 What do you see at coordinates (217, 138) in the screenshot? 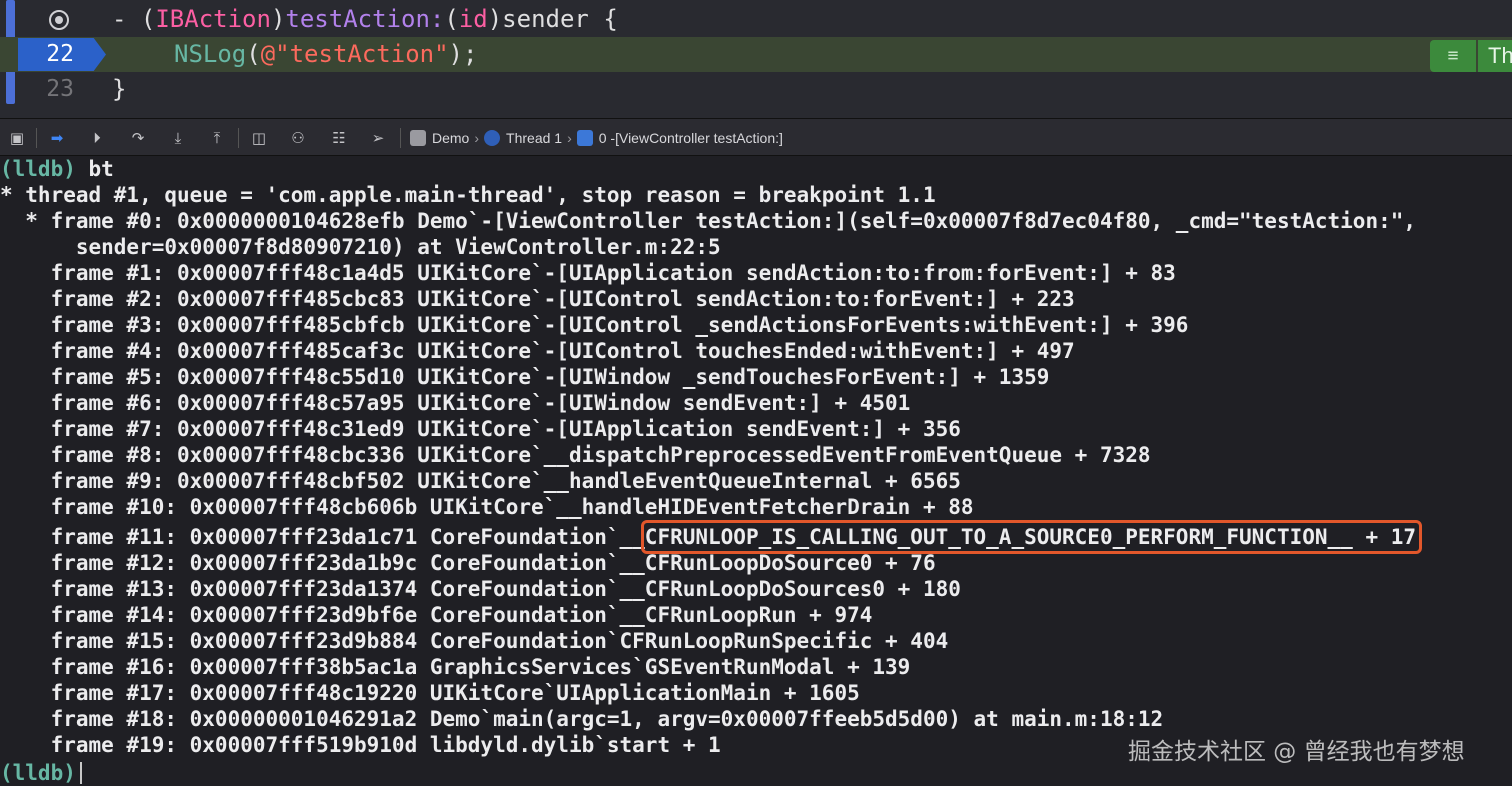
I see `step-out-icon: ⤒` at bounding box center [217, 138].